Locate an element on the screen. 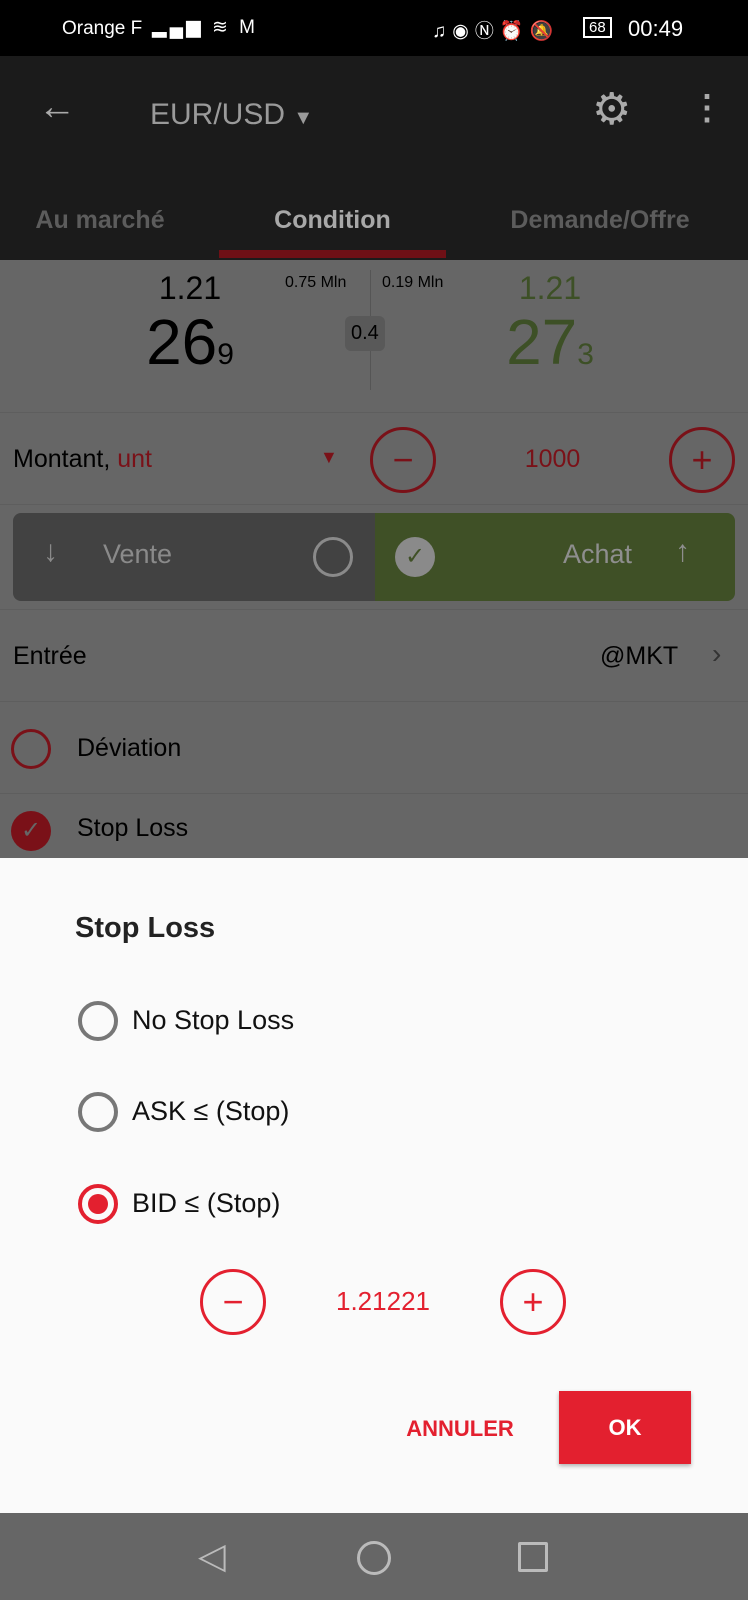  bid-price: 1.21 269 is located at coordinates (190, 330).